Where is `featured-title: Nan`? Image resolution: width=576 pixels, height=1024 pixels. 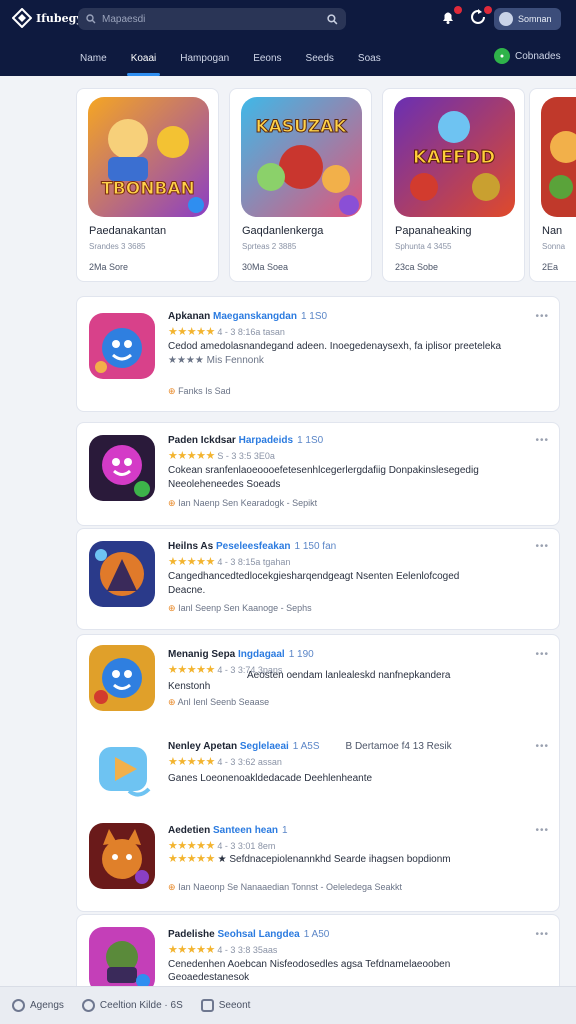 featured-title: Nan is located at coordinates (552, 231).